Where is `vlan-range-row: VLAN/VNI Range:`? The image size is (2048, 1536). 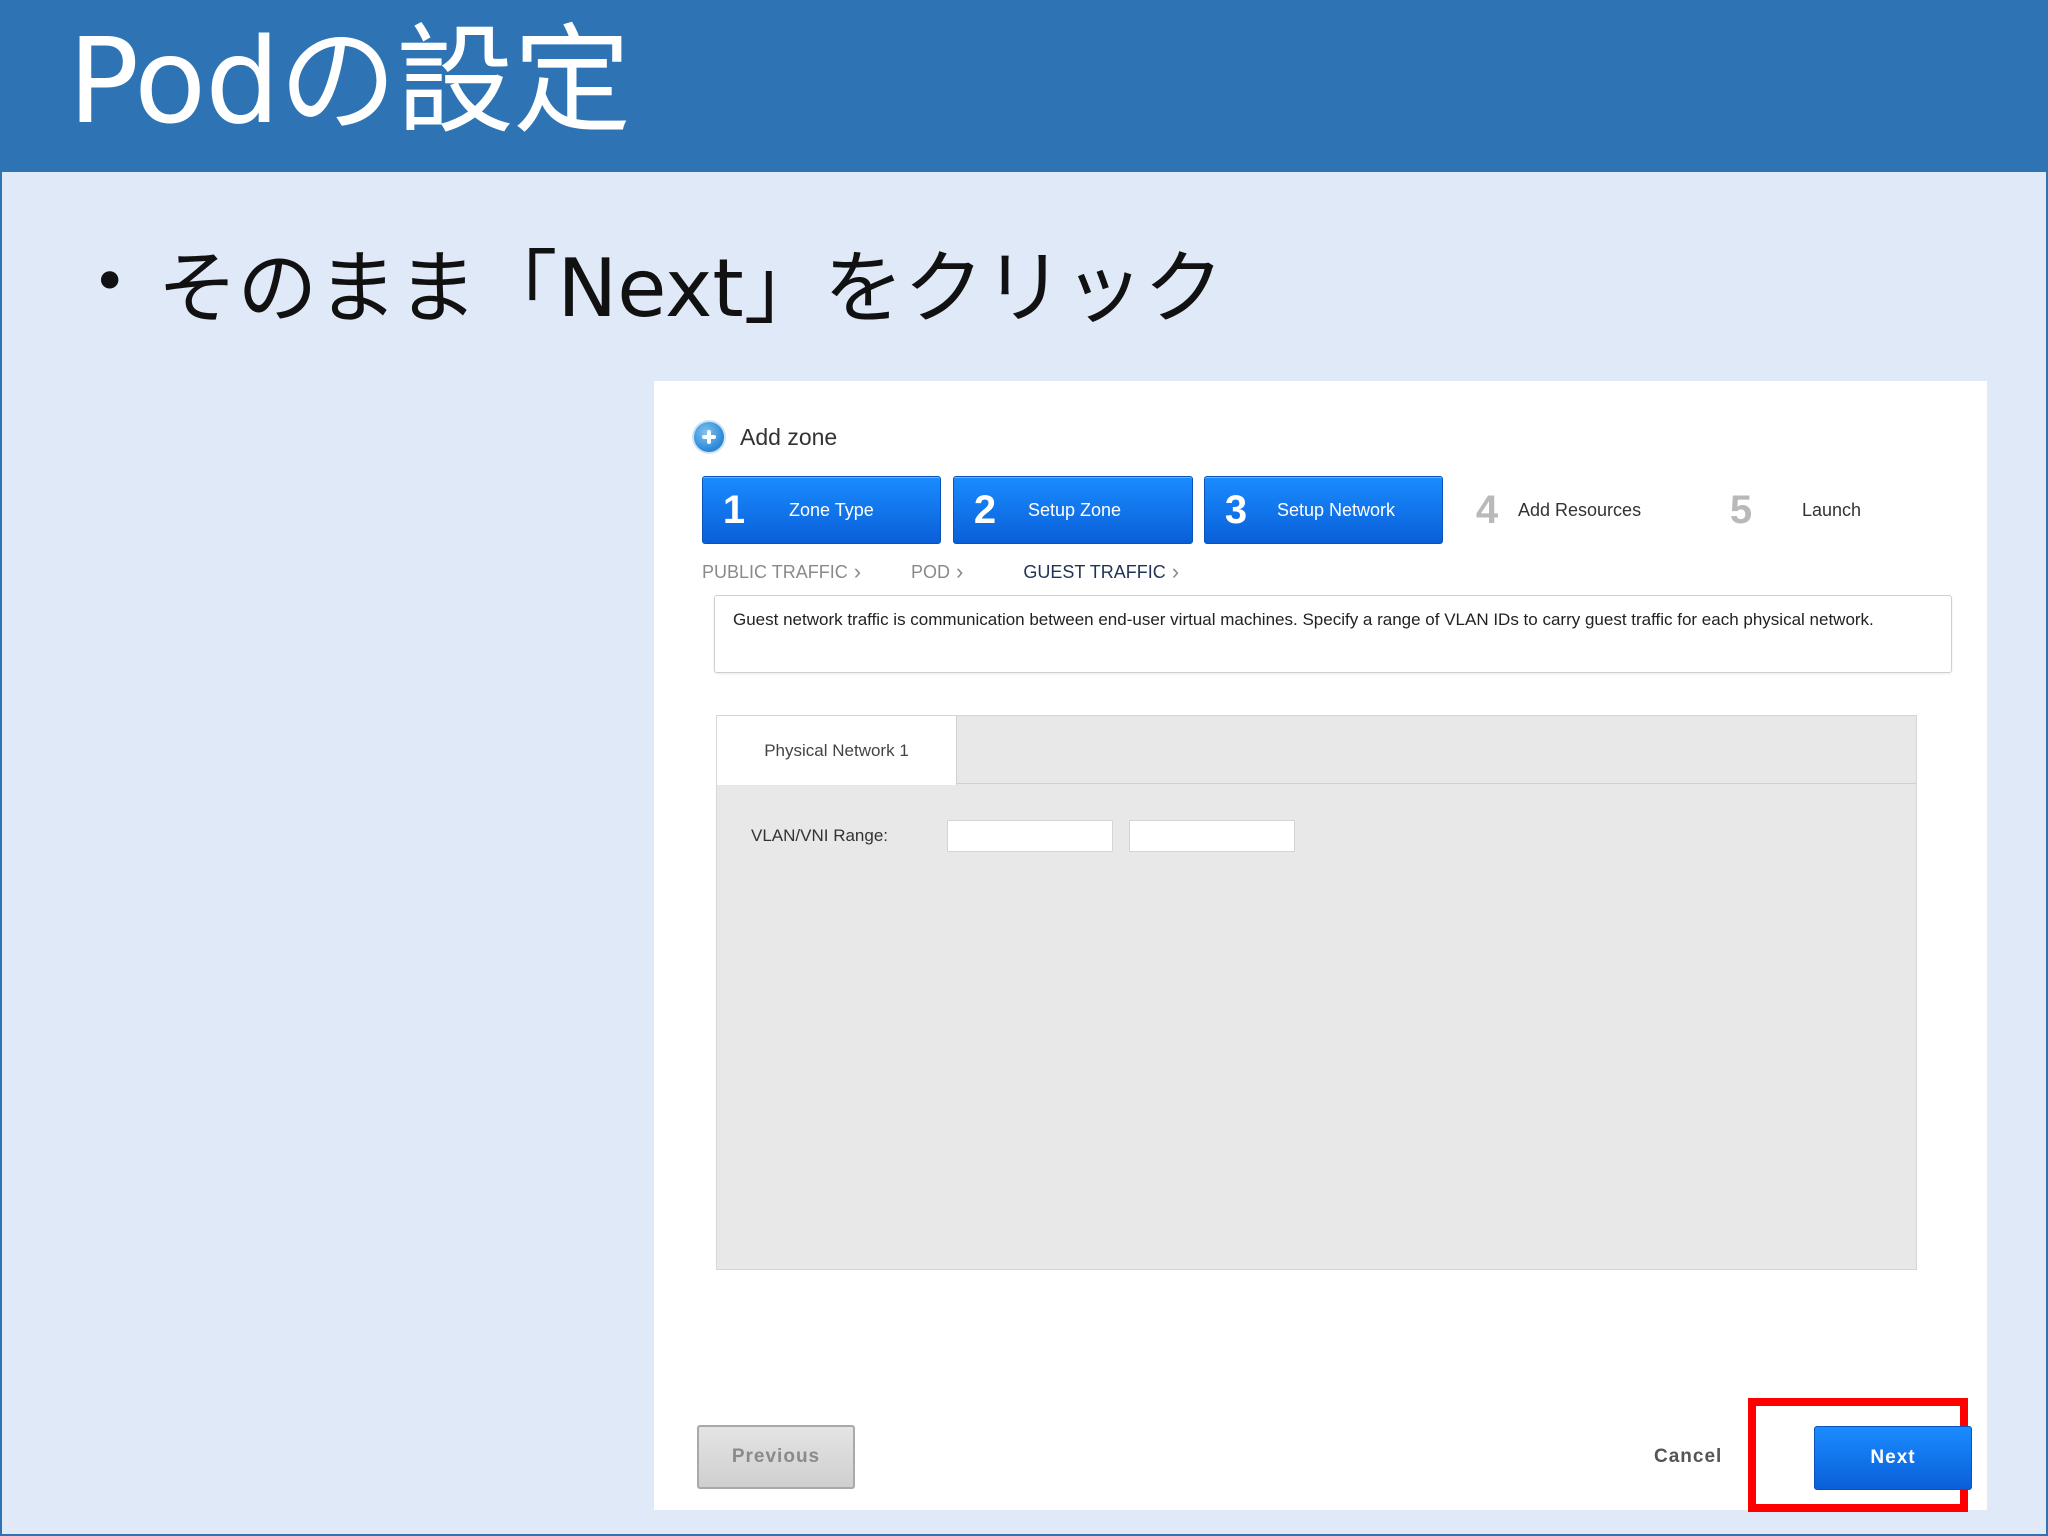 vlan-range-row: VLAN/VNI Range: is located at coordinates (1031, 836).